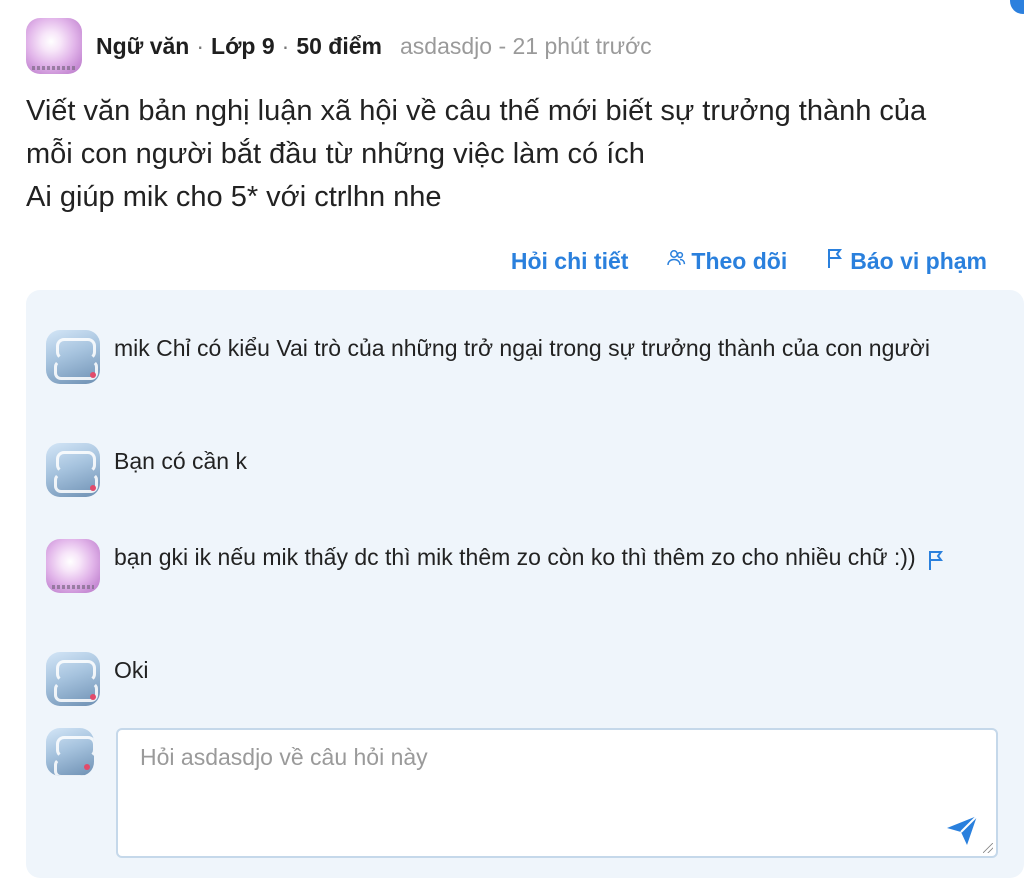 Image resolution: width=1024 pixels, height=884 pixels. What do you see at coordinates (142, 46) in the screenshot?
I see `subject-label: Ngữ văn` at bounding box center [142, 46].